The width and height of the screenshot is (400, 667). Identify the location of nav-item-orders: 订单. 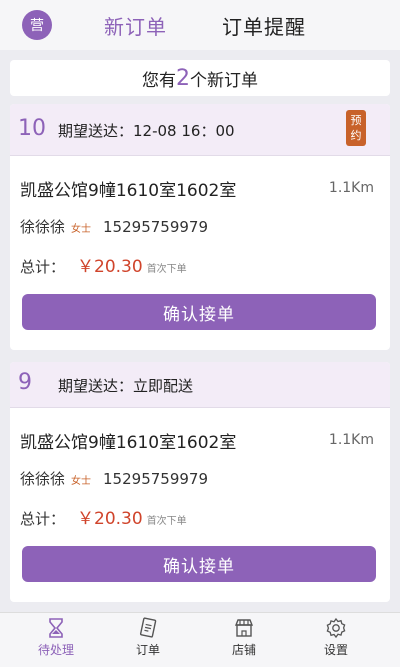
(148, 637).